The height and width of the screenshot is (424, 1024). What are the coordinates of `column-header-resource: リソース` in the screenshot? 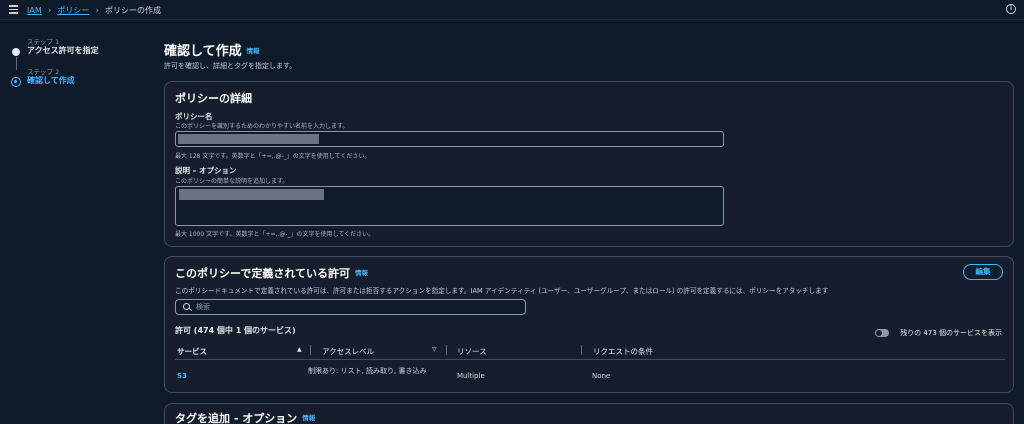 It's located at (472, 351).